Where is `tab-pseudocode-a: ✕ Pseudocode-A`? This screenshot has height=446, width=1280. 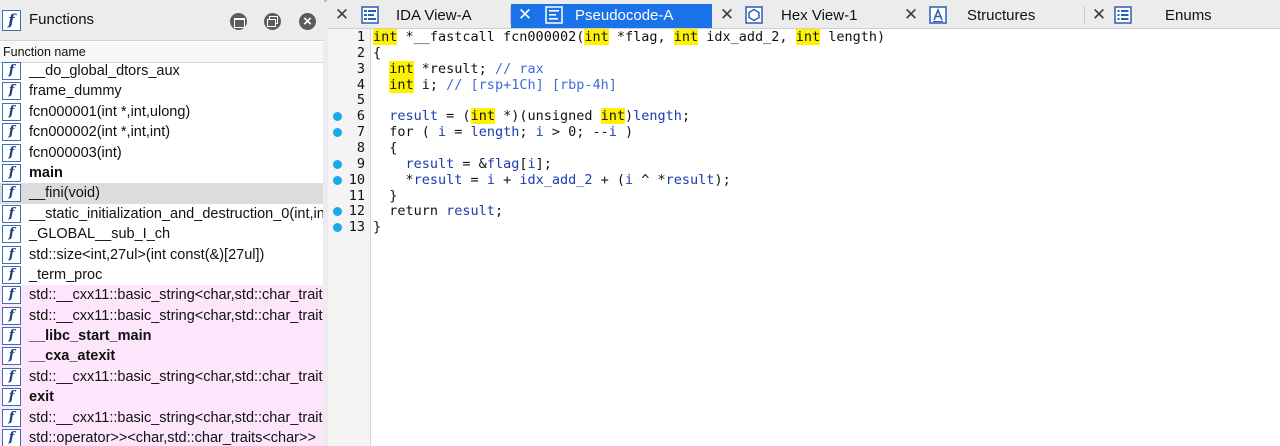
tab-pseudocode-a: ✕ Pseudocode-A is located at coordinates (611, 16).